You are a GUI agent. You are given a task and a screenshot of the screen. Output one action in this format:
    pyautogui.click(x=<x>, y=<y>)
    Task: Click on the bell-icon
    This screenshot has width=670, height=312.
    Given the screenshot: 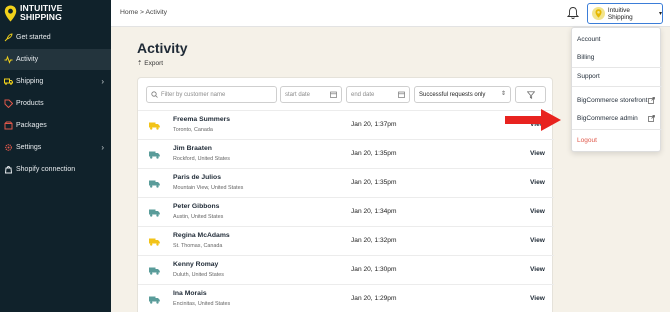 What is the action you would take?
    pyautogui.click(x=573, y=13)
    